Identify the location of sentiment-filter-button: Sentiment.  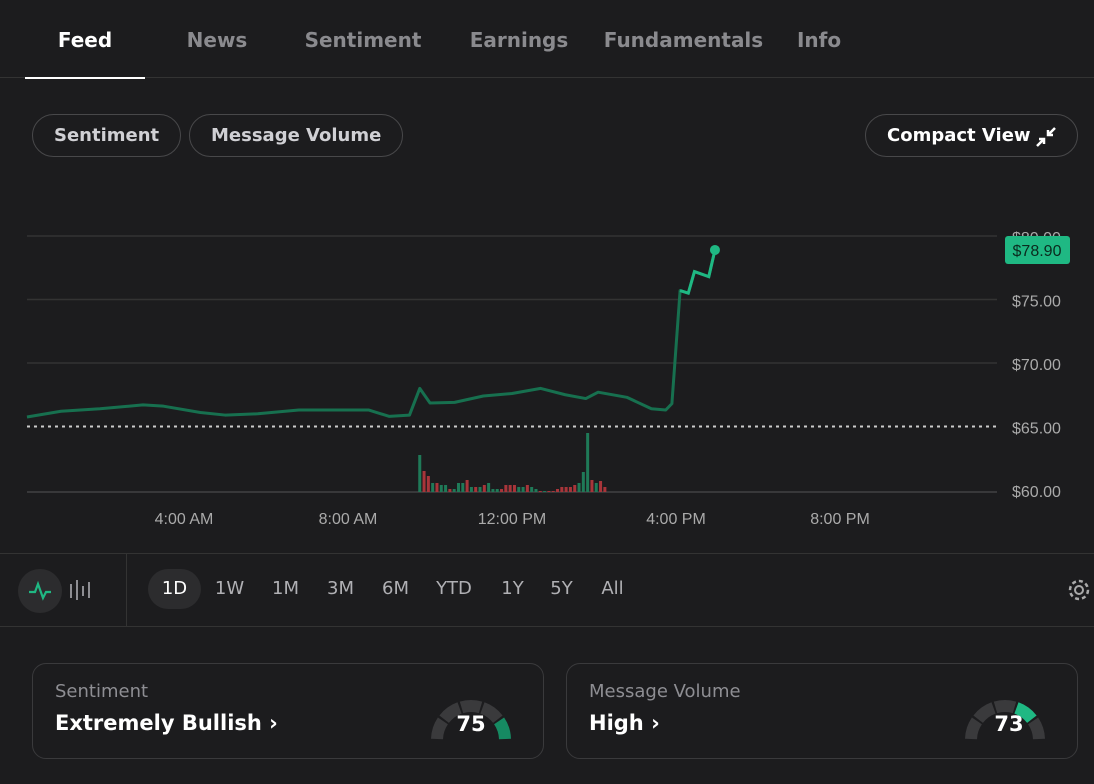
(107, 135).